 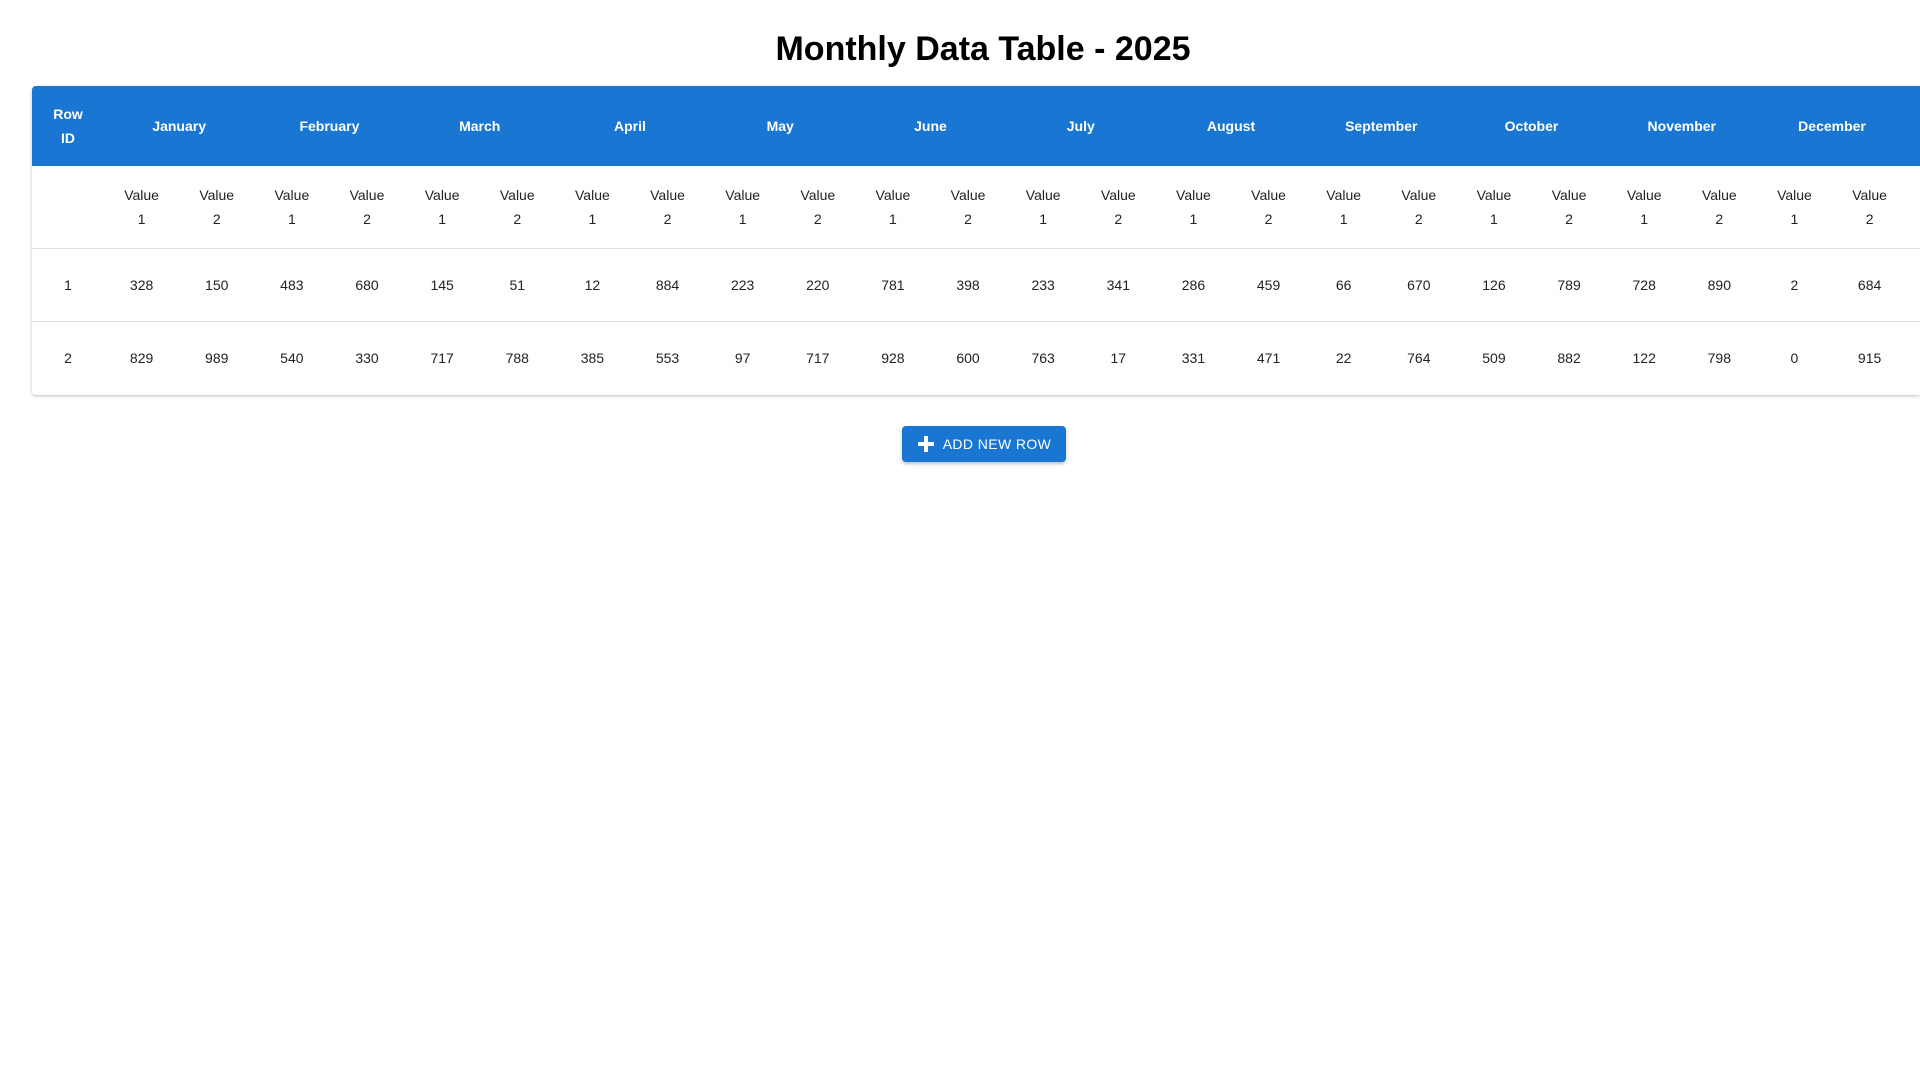 What do you see at coordinates (1719, 285) in the screenshot?
I see `value-cell: 890` at bounding box center [1719, 285].